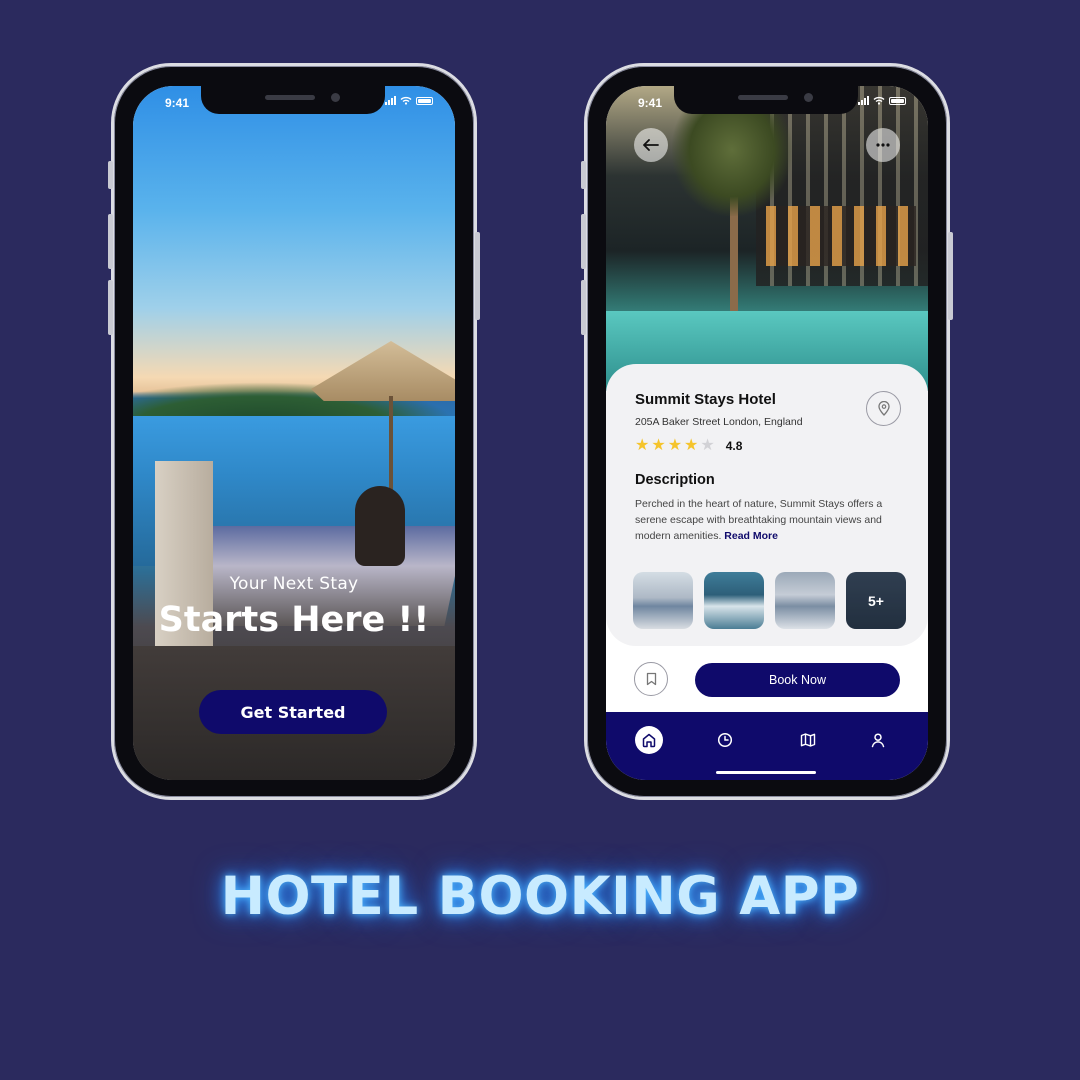 The image size is (1080, 1080). I want to click on welcome-subtitle: Your Next Stay, so click(294, 584).